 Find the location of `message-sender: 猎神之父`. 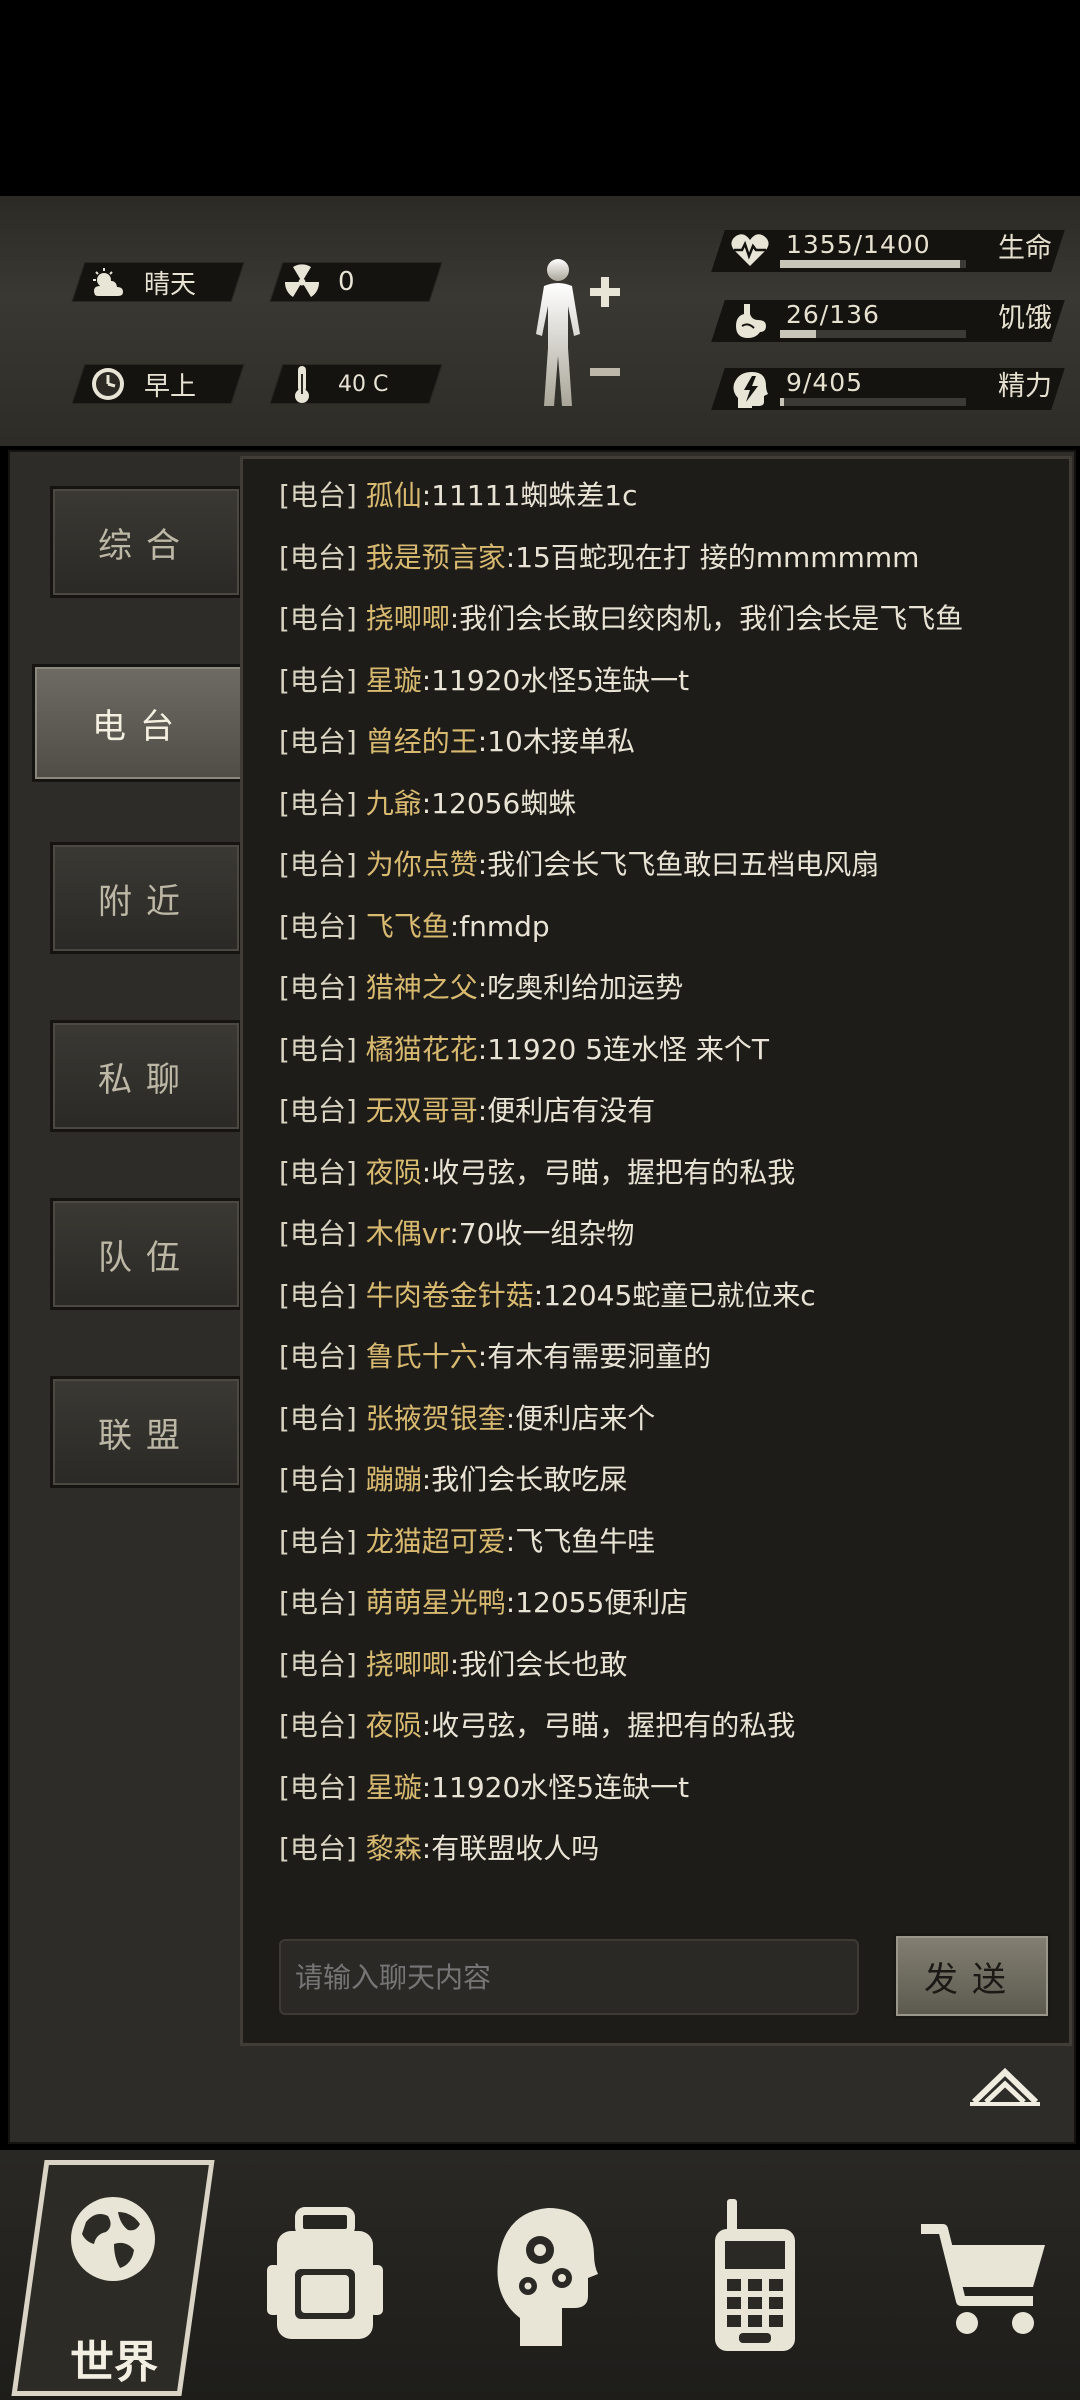

message-sender: 猎神之父 is located at coordinates (422, 987).